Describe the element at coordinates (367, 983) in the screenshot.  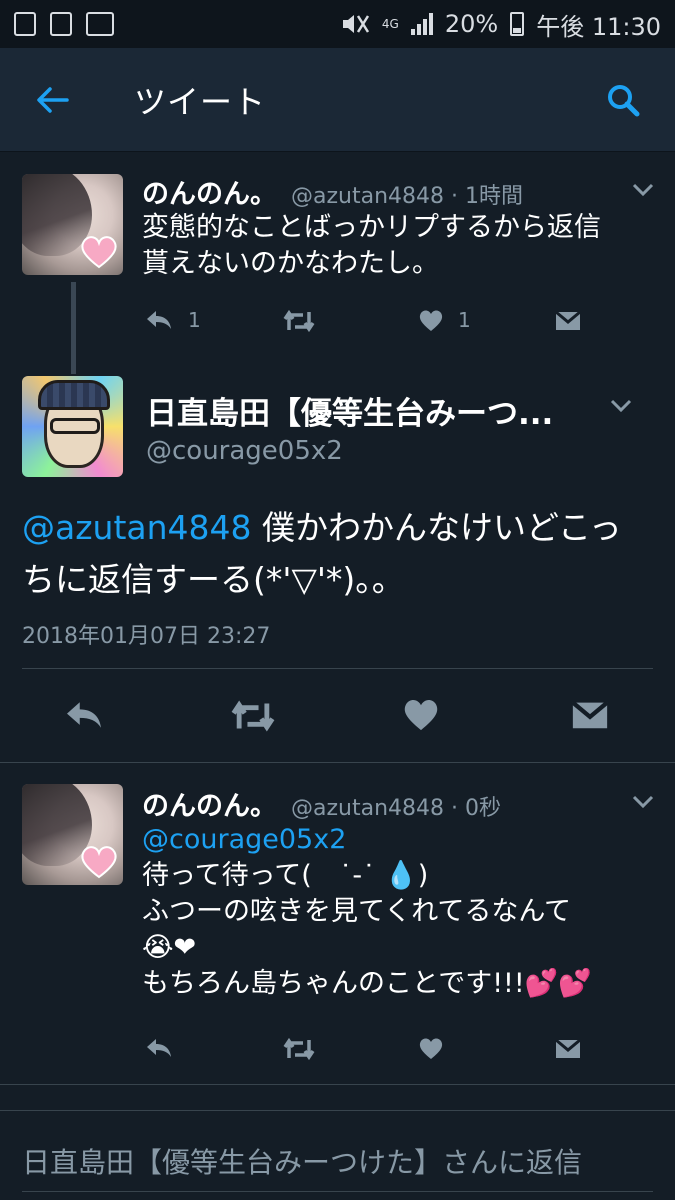
I see `tweet-text-line: もちろん島ちゃんのことです!!!💕💕` at that location.